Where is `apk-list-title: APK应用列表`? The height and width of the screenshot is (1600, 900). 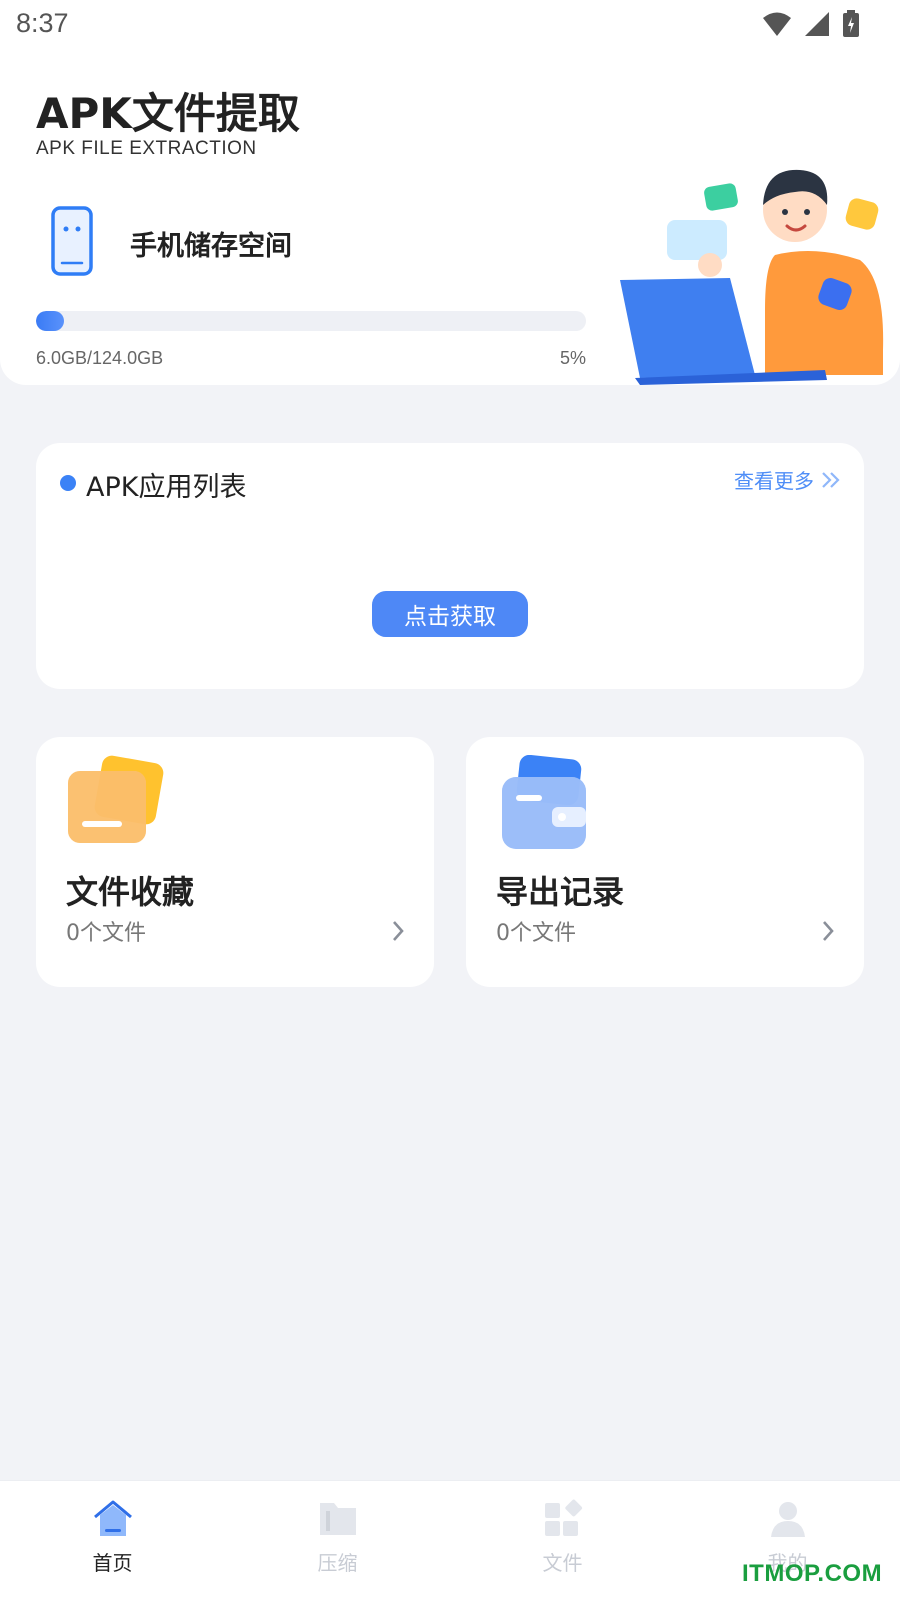
apk-list-title: APK应用列表 is located at coordinates (166, 487).